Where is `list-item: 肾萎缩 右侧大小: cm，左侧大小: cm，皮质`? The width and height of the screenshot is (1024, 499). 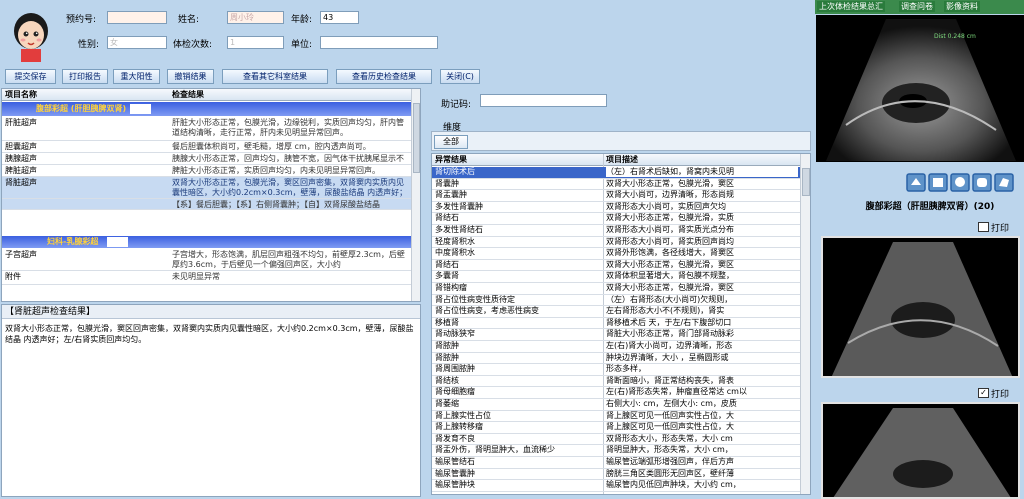
list-item: 肾萎缩 右侧大小: cm，左侧大小: cm，皮质 is located at coordinates (616, 405).